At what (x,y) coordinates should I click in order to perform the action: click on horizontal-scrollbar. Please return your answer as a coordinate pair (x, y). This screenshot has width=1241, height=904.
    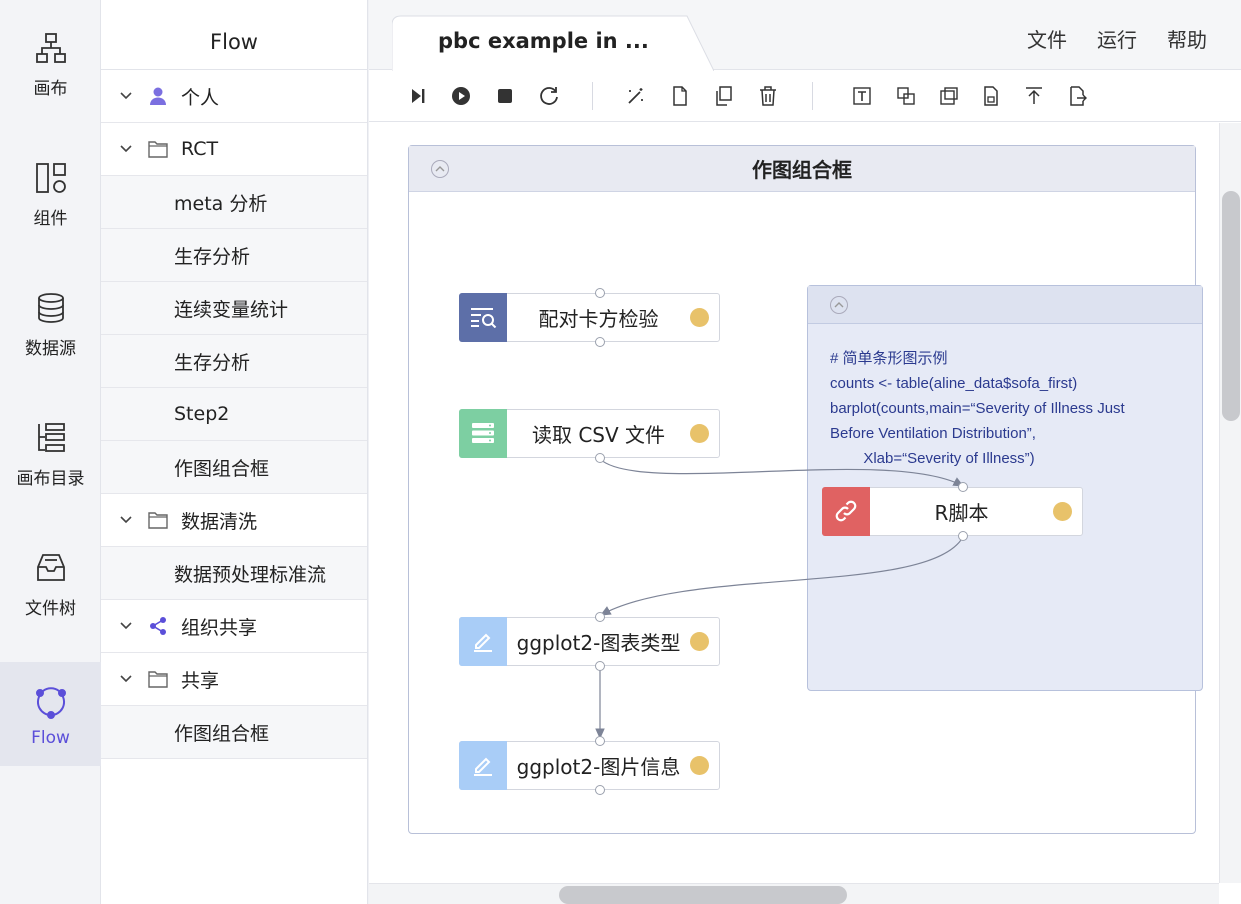
    Looking at the image, I should click on (794, 893).